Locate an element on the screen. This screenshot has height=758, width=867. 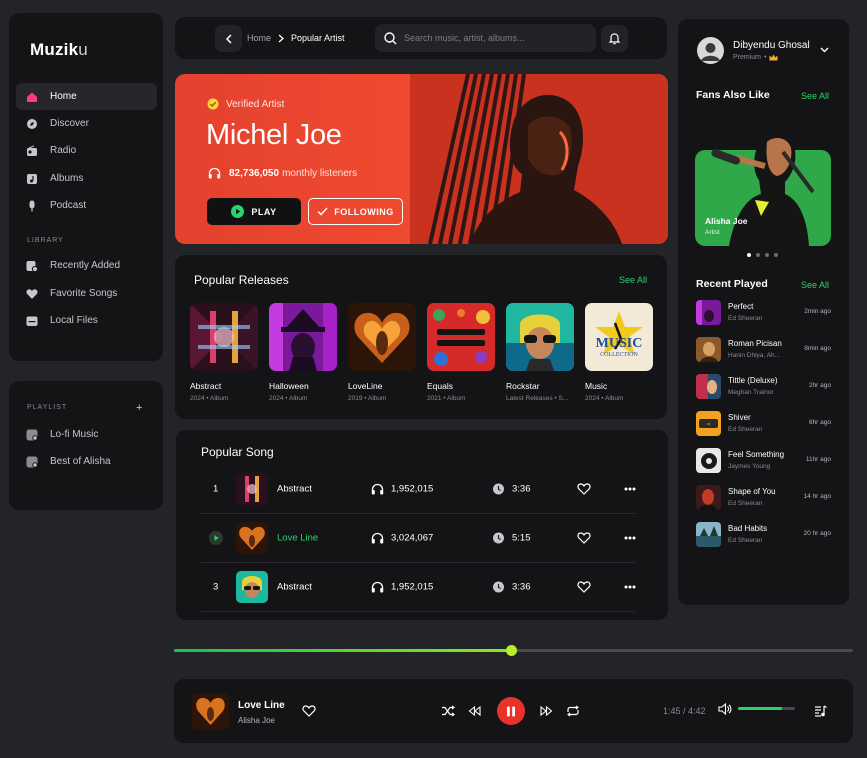
logo-text-tail: u is located at coordinates (83, 49).